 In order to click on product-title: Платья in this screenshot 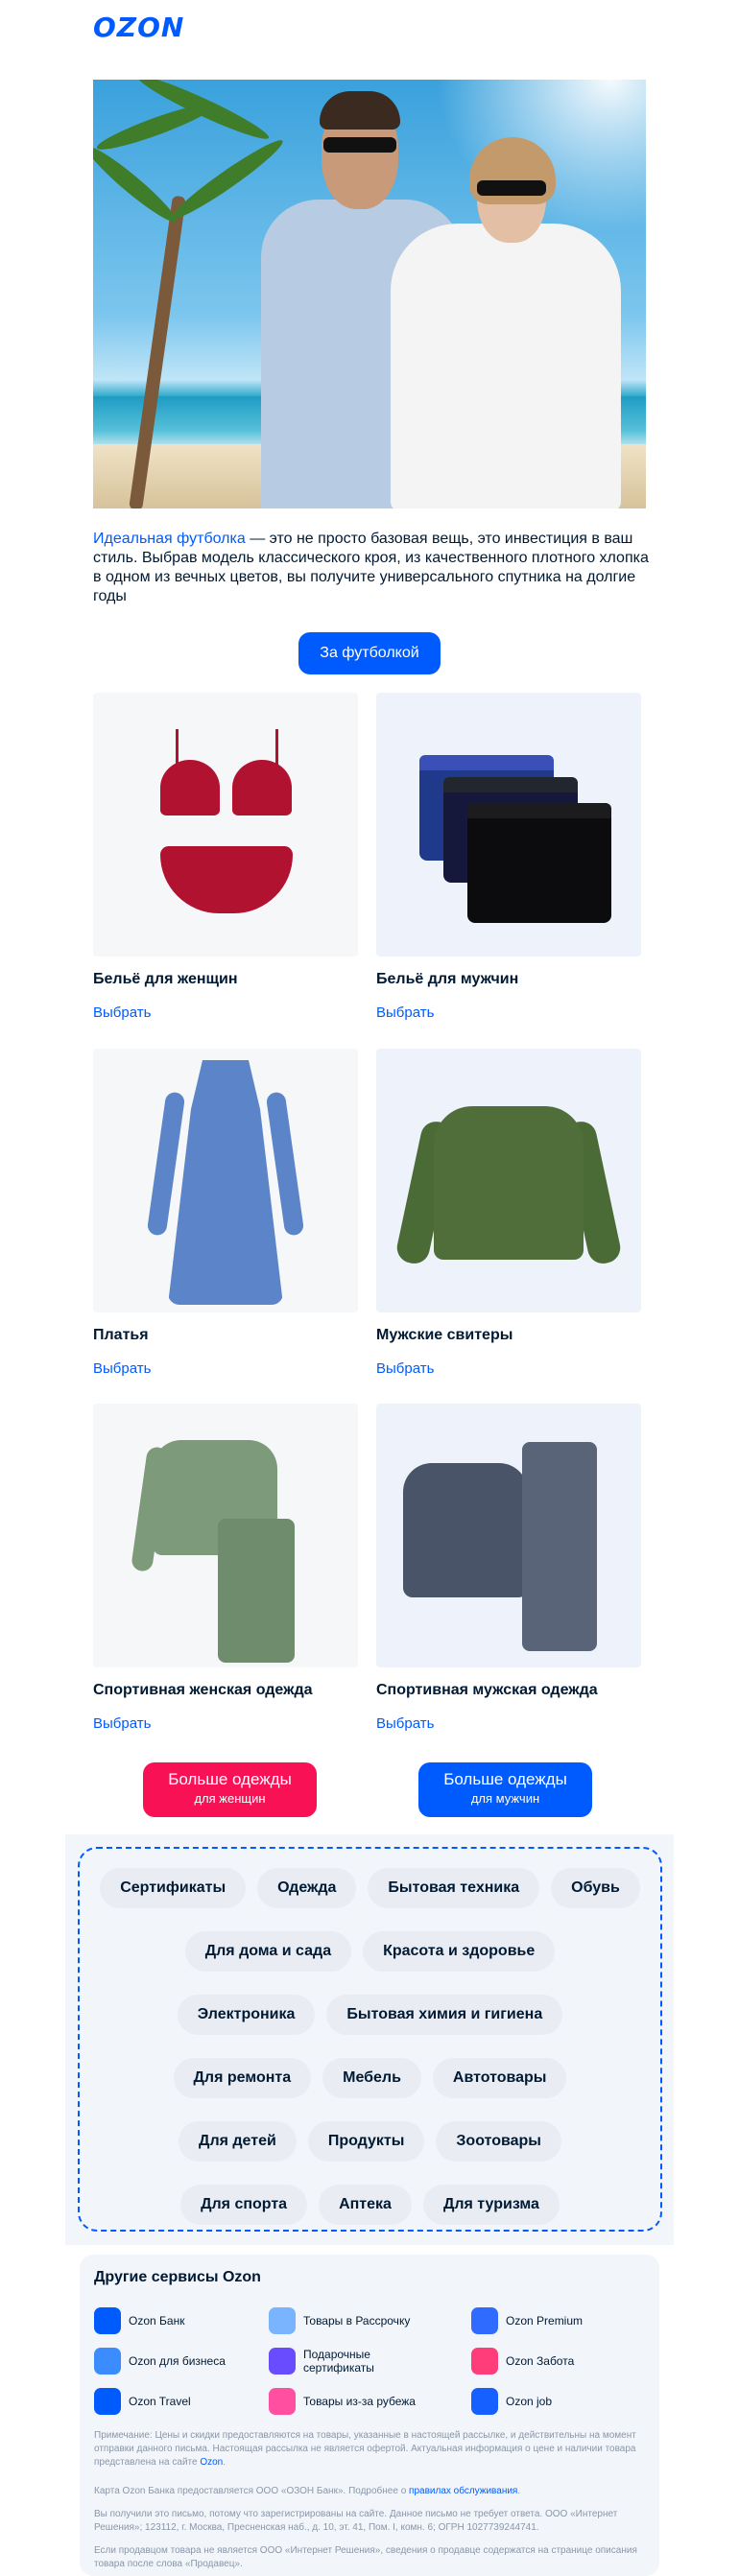, I will do `click(121, 1336)`.